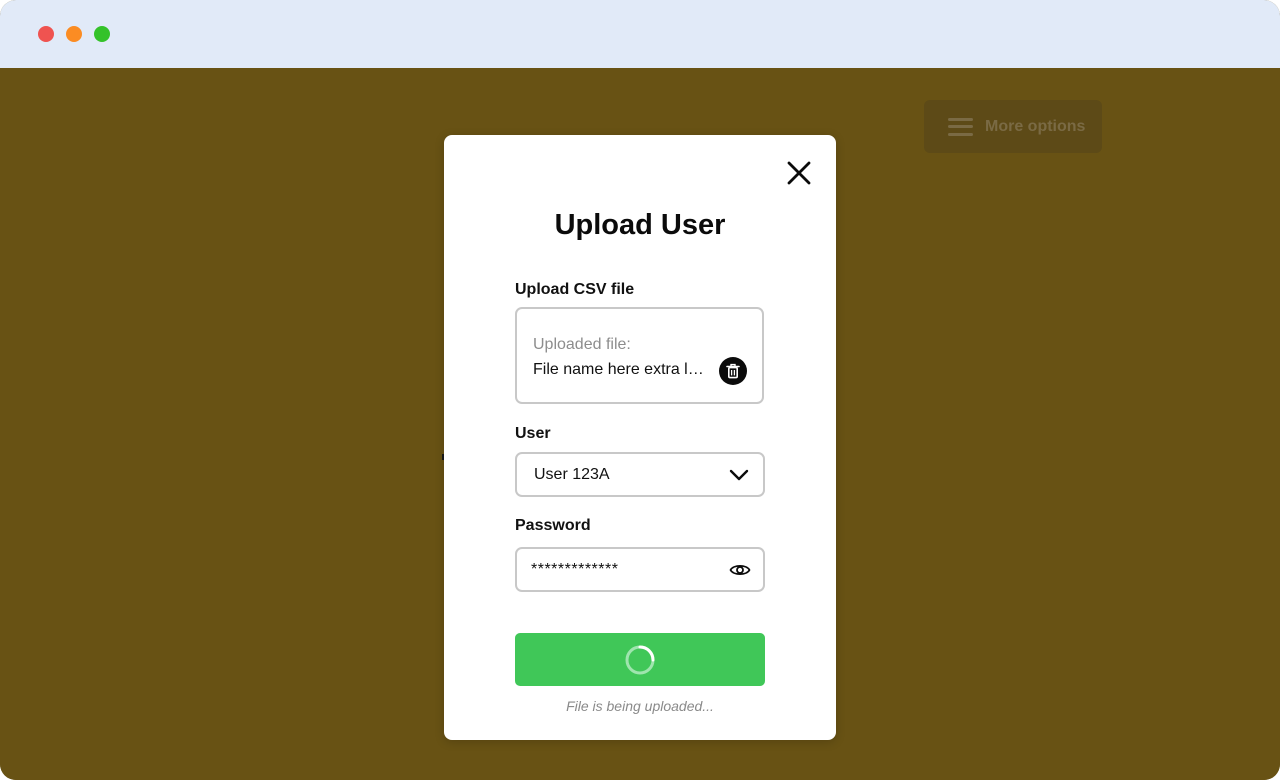 This screenshot has width=1280, height=780. What do you see at coordinates (626, 570) in the screenshot?
I see `password-input` at bounding box center [626, 570].